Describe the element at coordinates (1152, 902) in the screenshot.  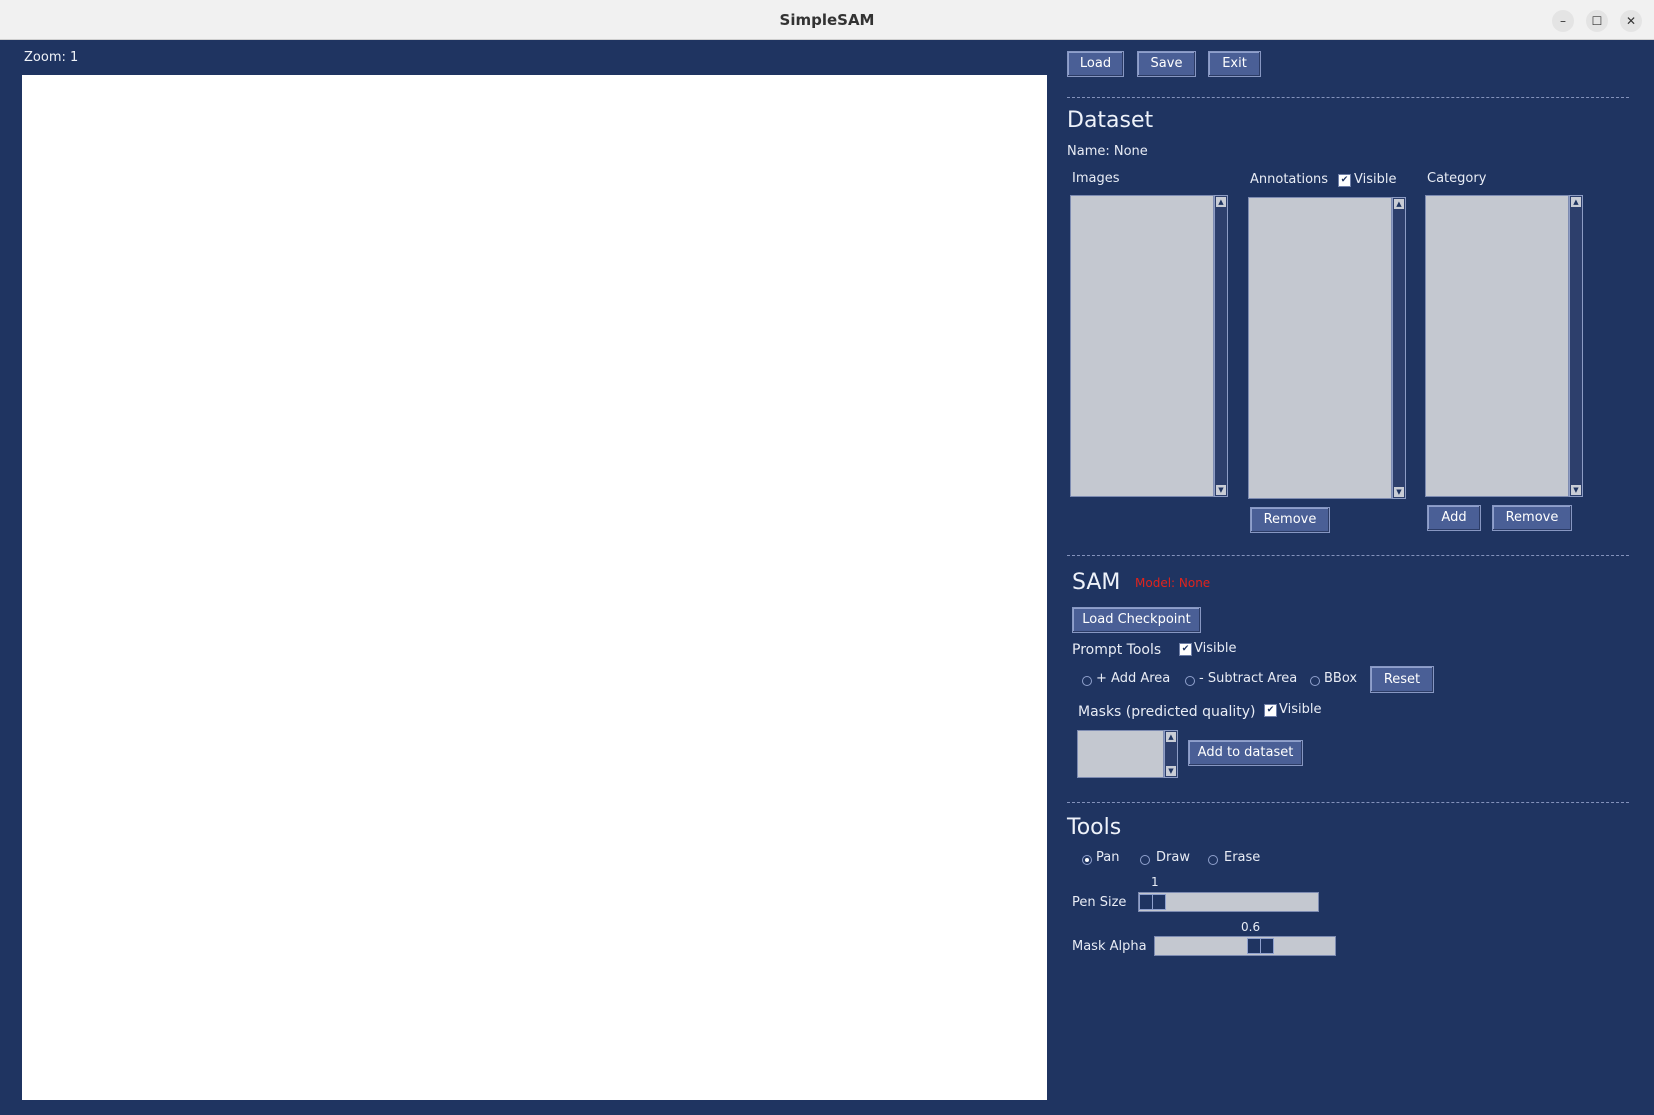
I see `pen-size-slider-handle` at that location.